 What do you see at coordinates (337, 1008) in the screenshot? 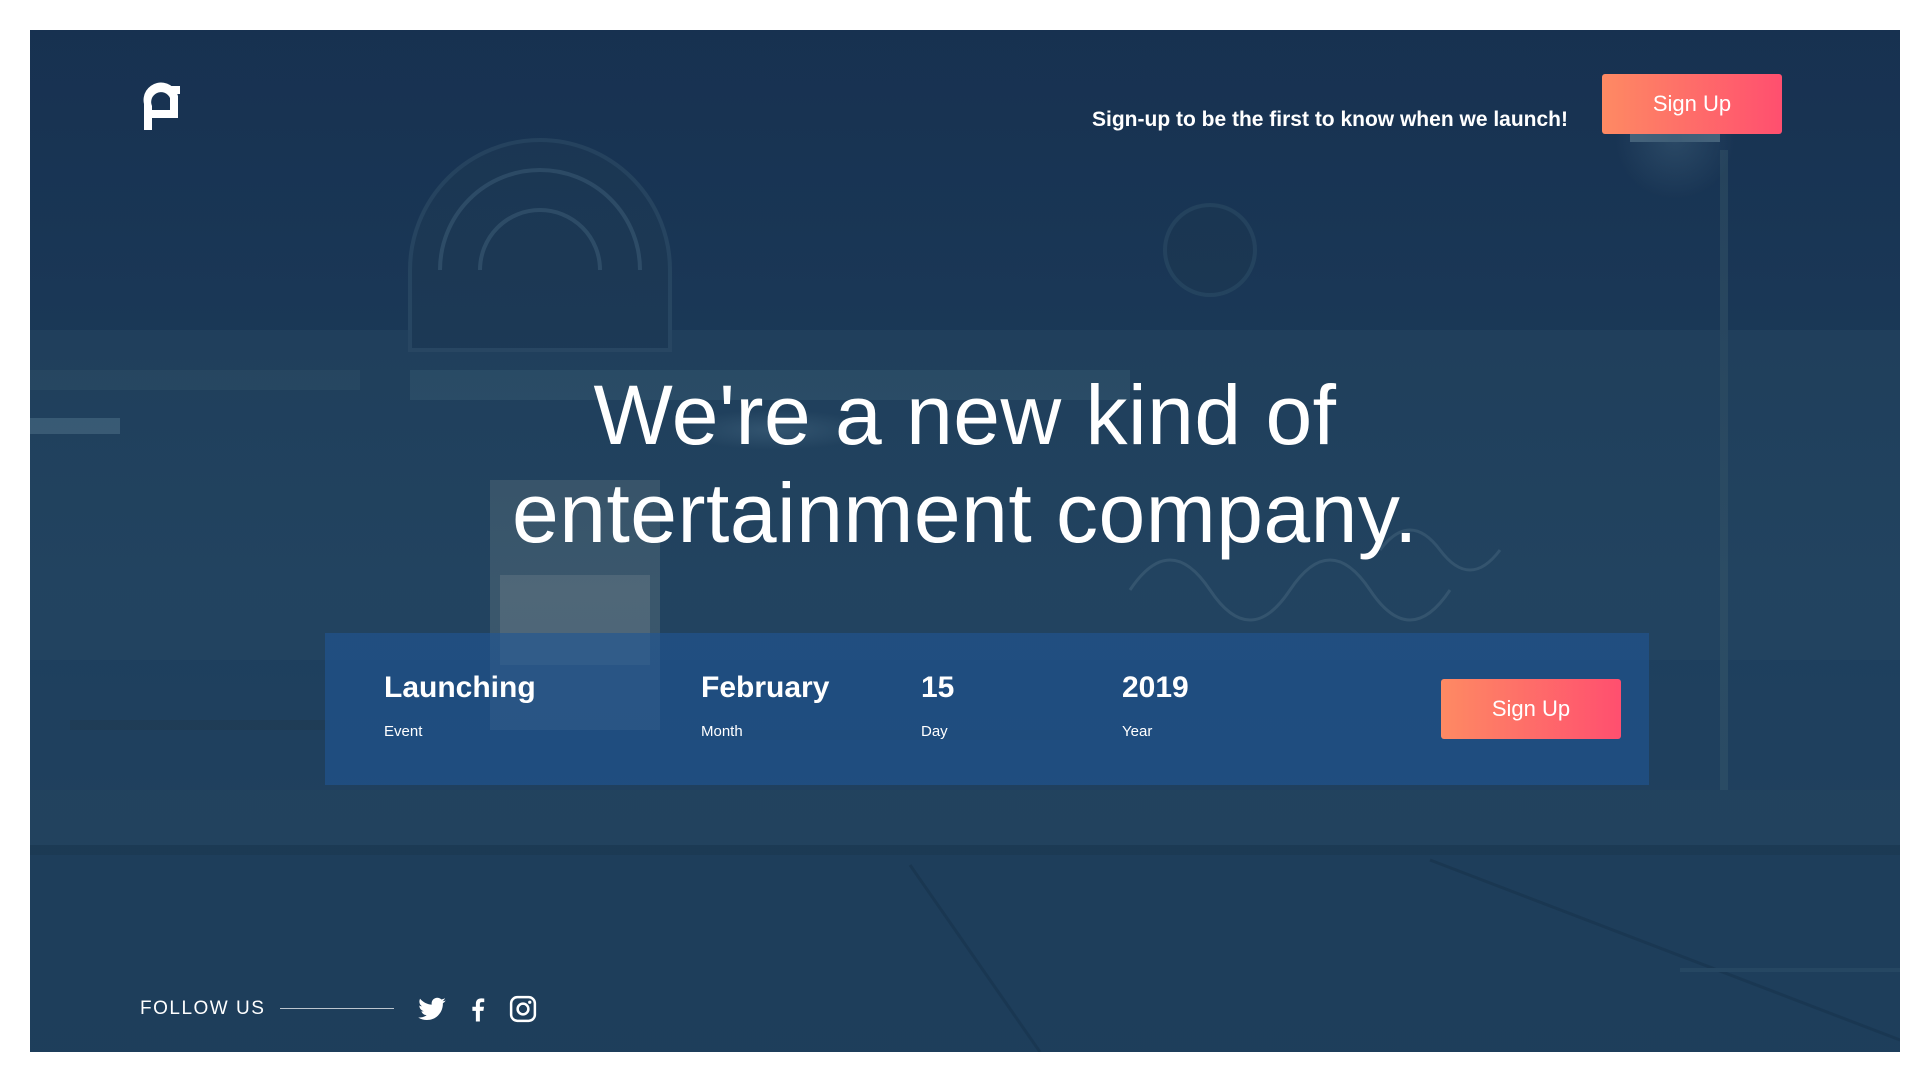
I see `follow-divider` at bounding box center [337, 1008].